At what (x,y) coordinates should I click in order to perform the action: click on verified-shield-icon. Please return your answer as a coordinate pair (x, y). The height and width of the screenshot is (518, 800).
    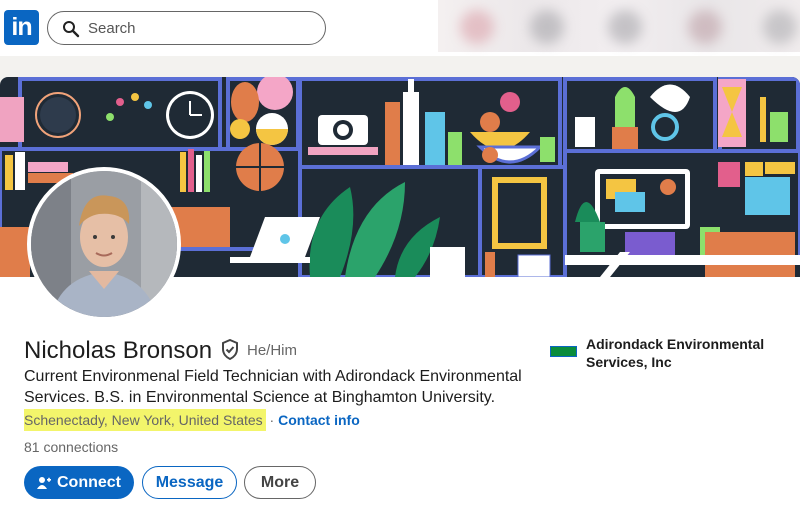
    Looking at the image, I should click on (230, 349).